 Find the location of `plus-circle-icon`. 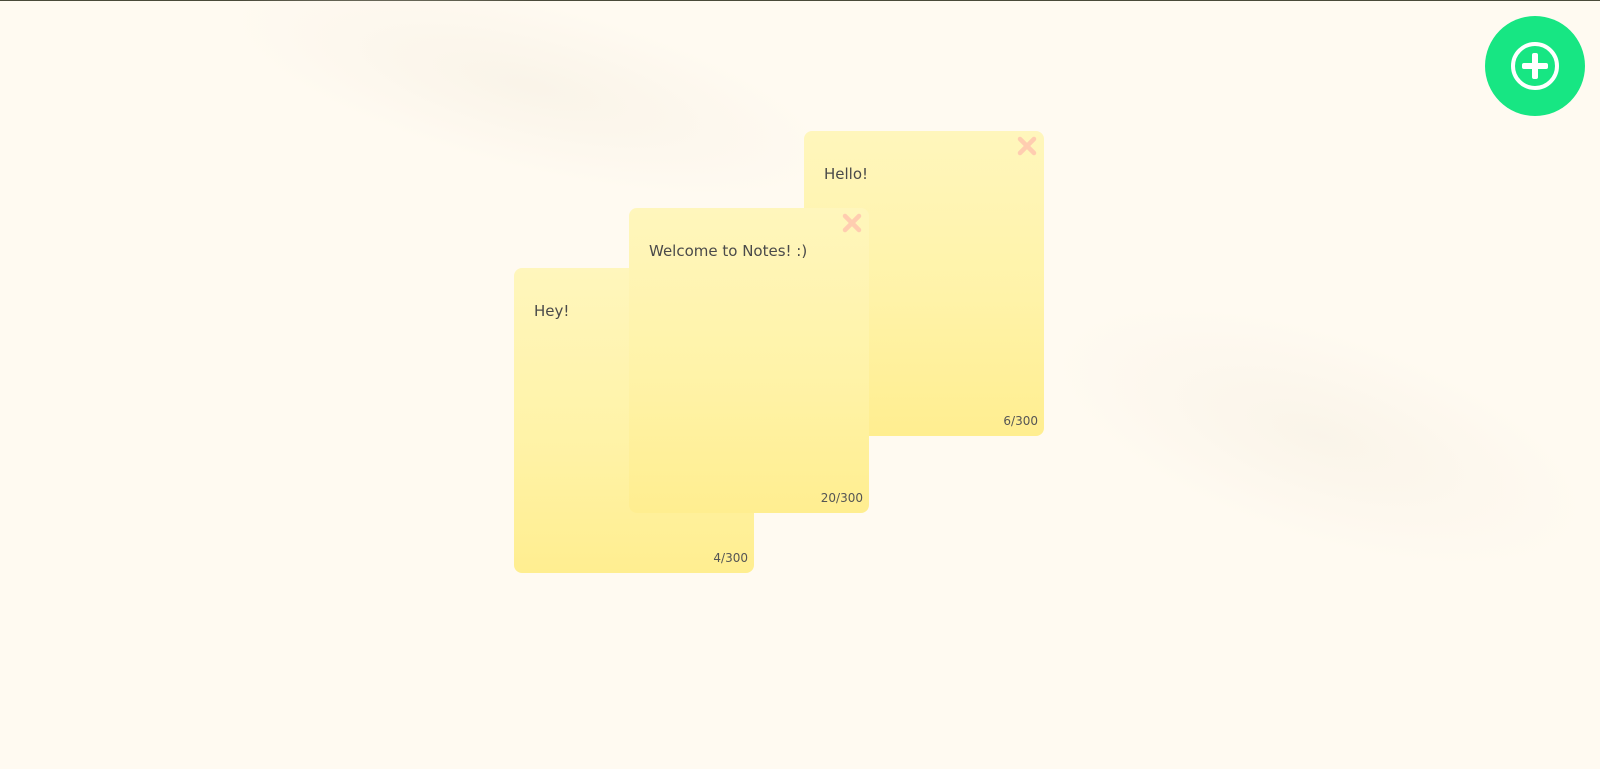

plus-circle-icon is located at coordinates (1535, 66).